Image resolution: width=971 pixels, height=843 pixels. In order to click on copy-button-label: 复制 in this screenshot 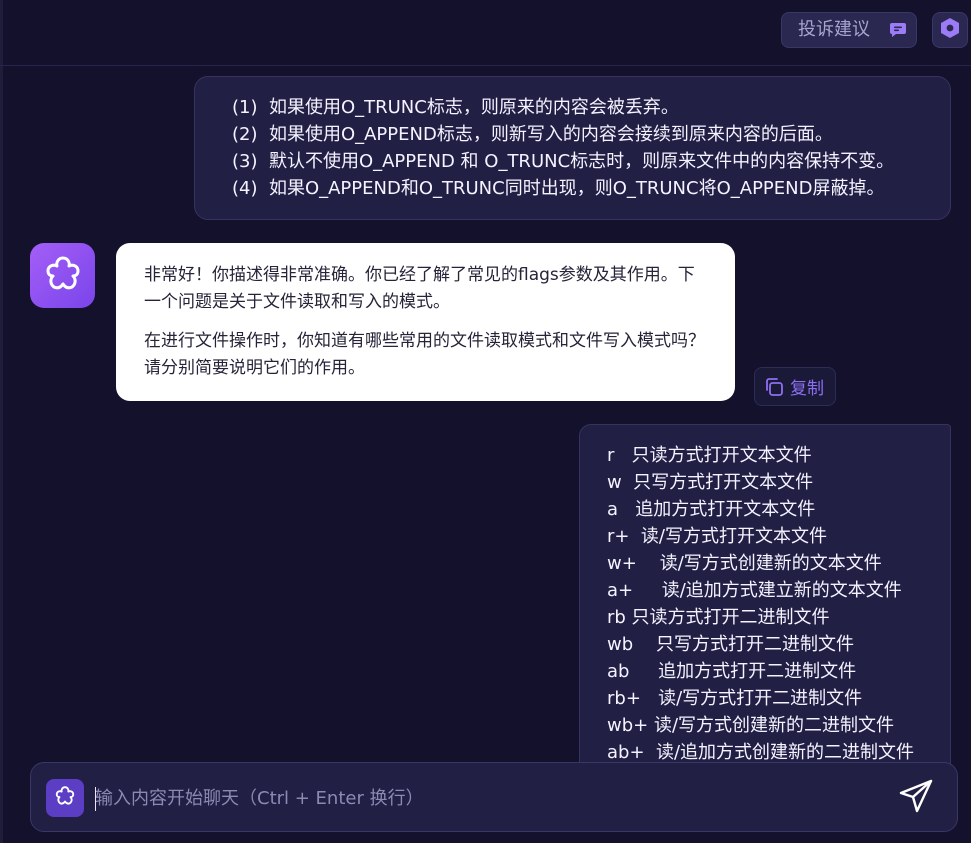, I will do `click(807, 389)`.